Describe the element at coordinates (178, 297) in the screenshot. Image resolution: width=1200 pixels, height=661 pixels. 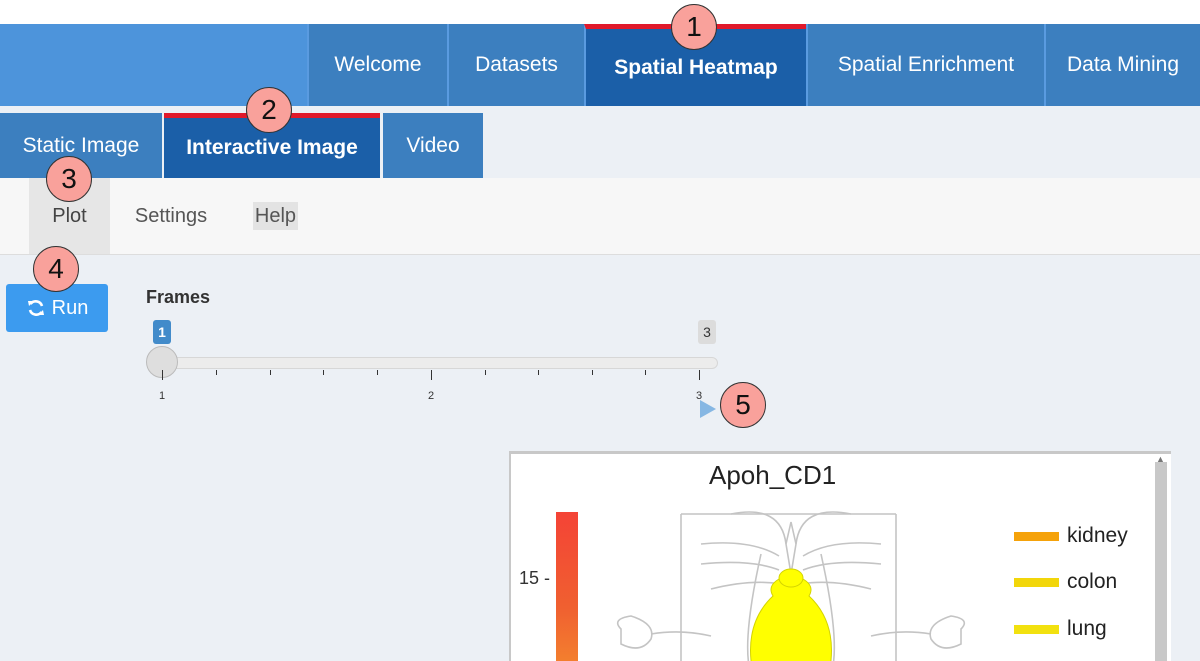
I see `frames-label: Frames` at that location.